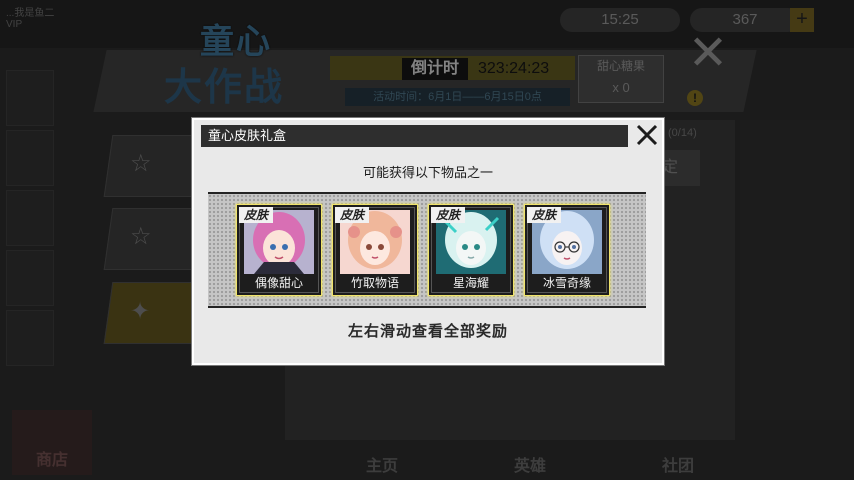 This screenshot has width=854, height=480. I want to click on reward-card: 皮肤 偶像甜心, so click(279, 250).